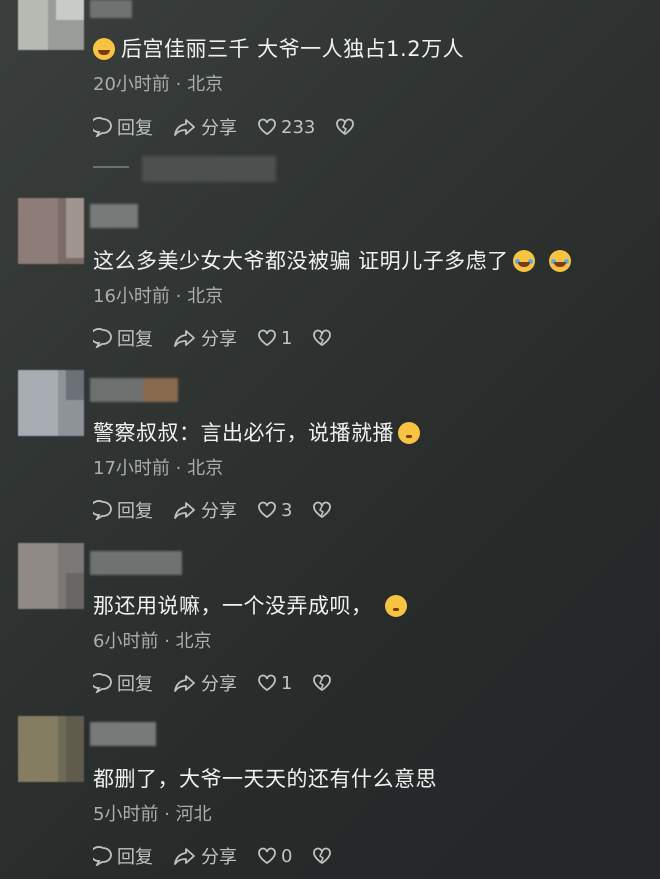 Image resolution: width=660 pixels, height=879 pixels. I want to click on like-button: 3, so click(274, 510).